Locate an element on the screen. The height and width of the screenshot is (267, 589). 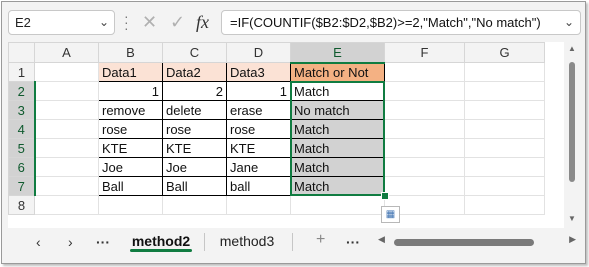
quick-analysis-icon: ▦ is located at coordinates (390, 214).